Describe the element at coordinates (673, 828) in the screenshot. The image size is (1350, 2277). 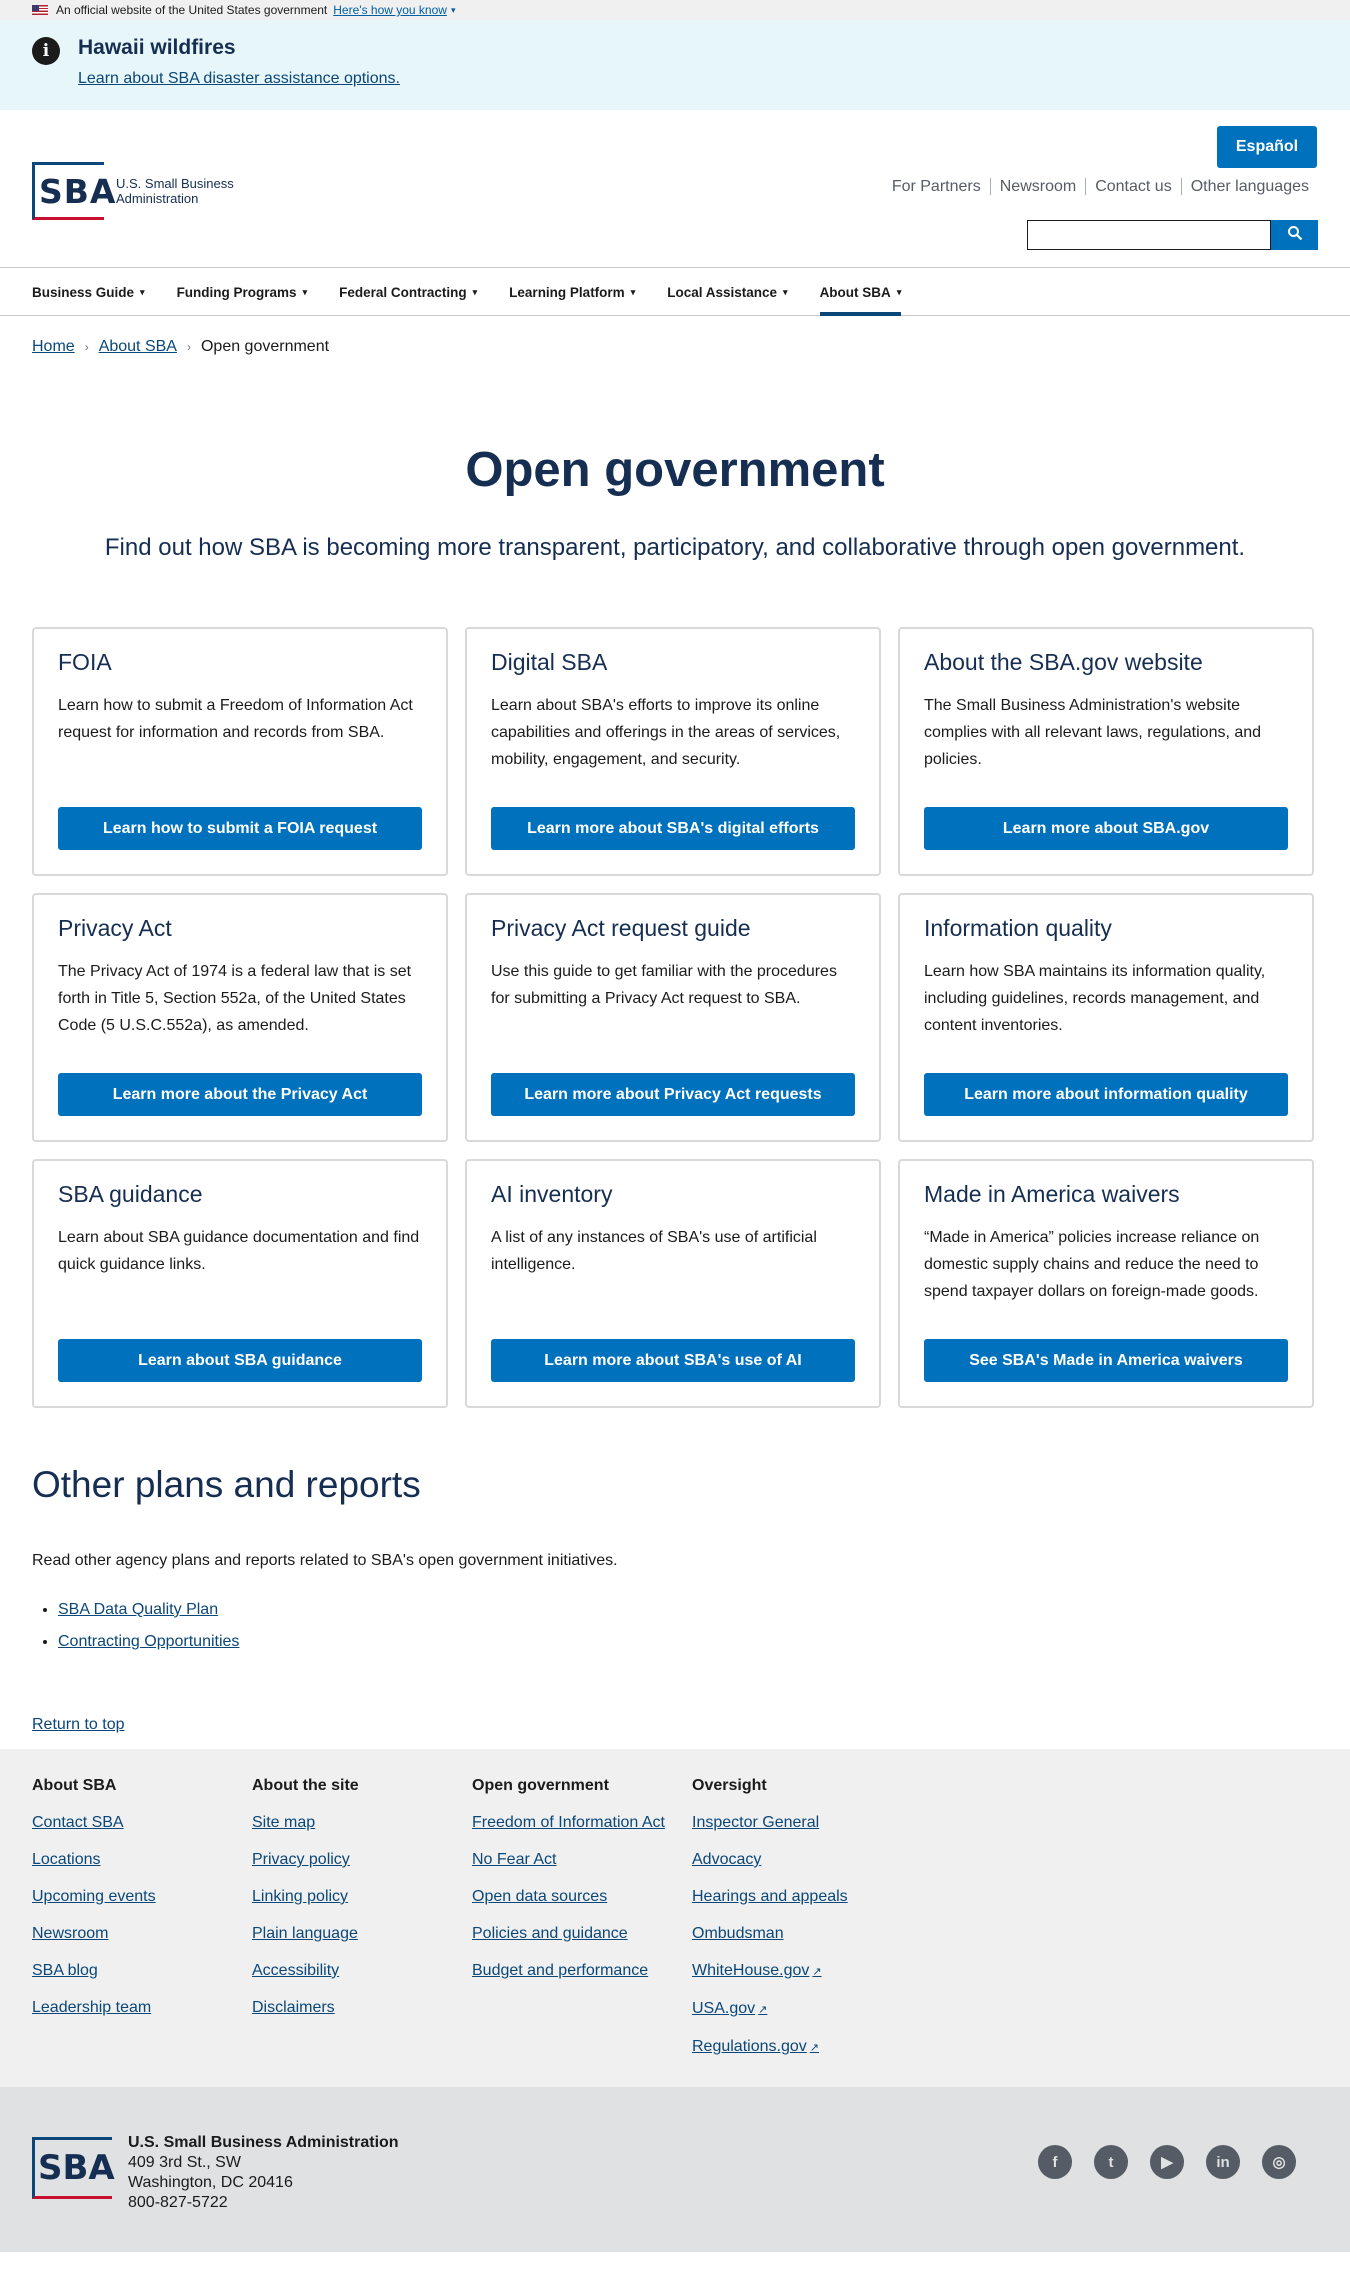
I see `digital-sba-button: Learn more about SBA's digital efforts` at that location.